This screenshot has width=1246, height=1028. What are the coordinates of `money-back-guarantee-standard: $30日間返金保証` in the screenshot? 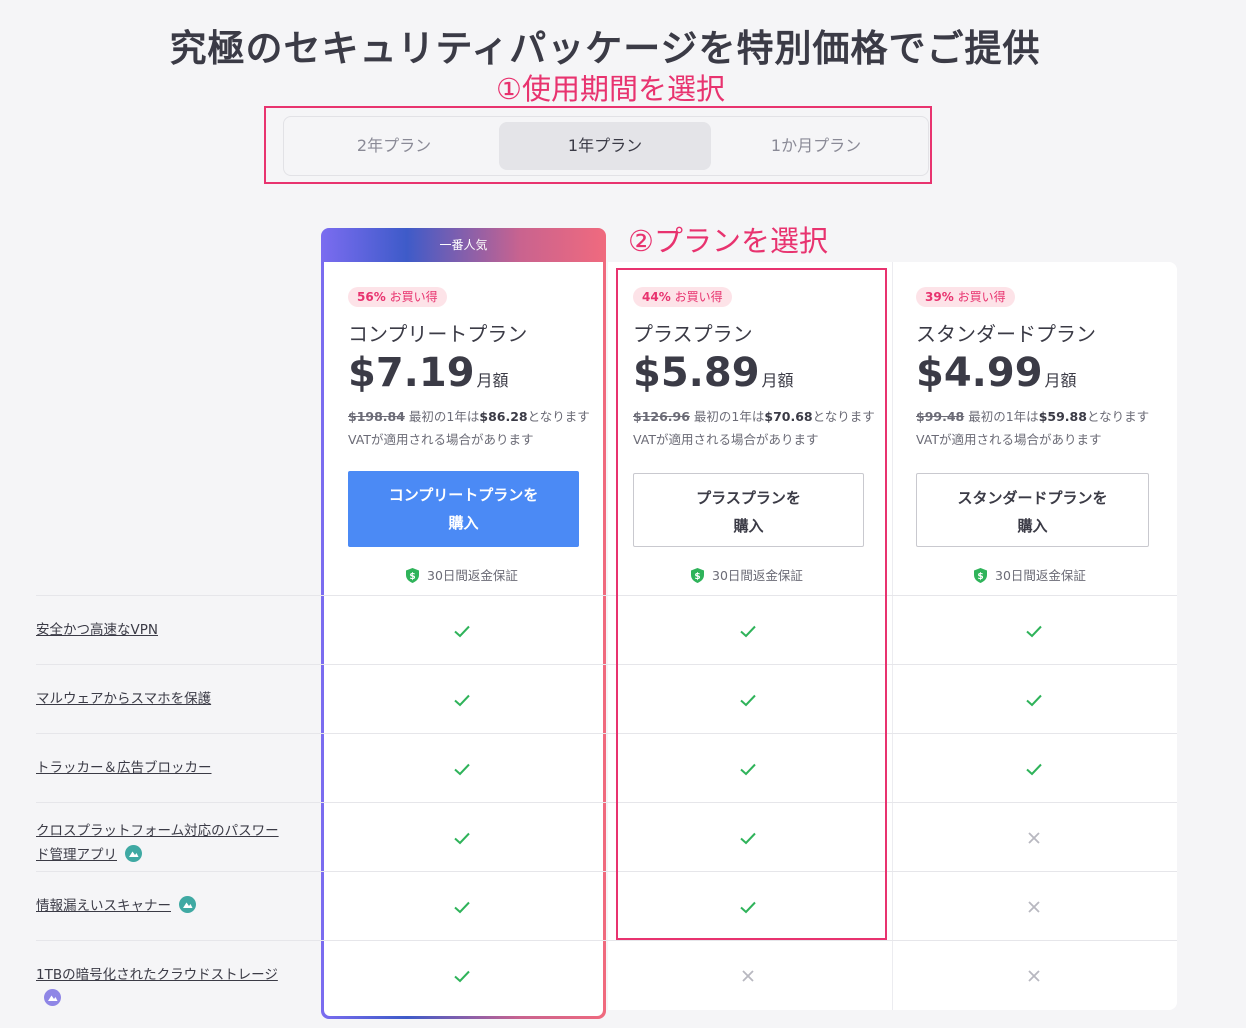 It's located at (1030, 574).